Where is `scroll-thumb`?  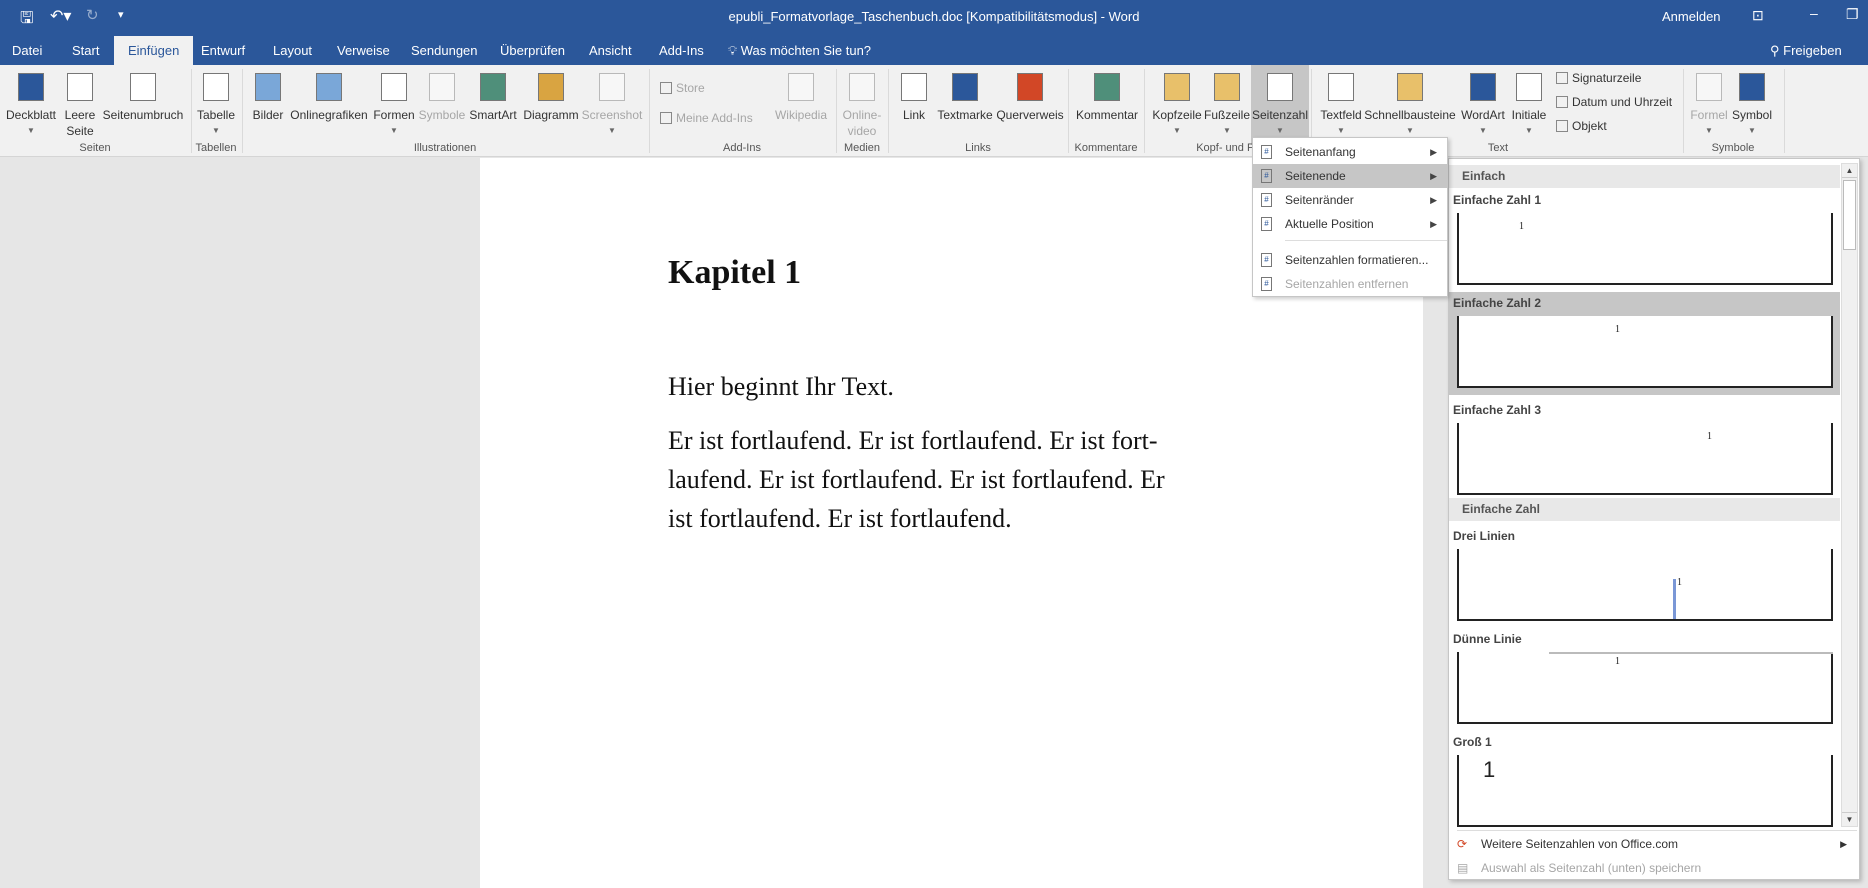
scroll-thumb is located at coordinates (1849, 215).